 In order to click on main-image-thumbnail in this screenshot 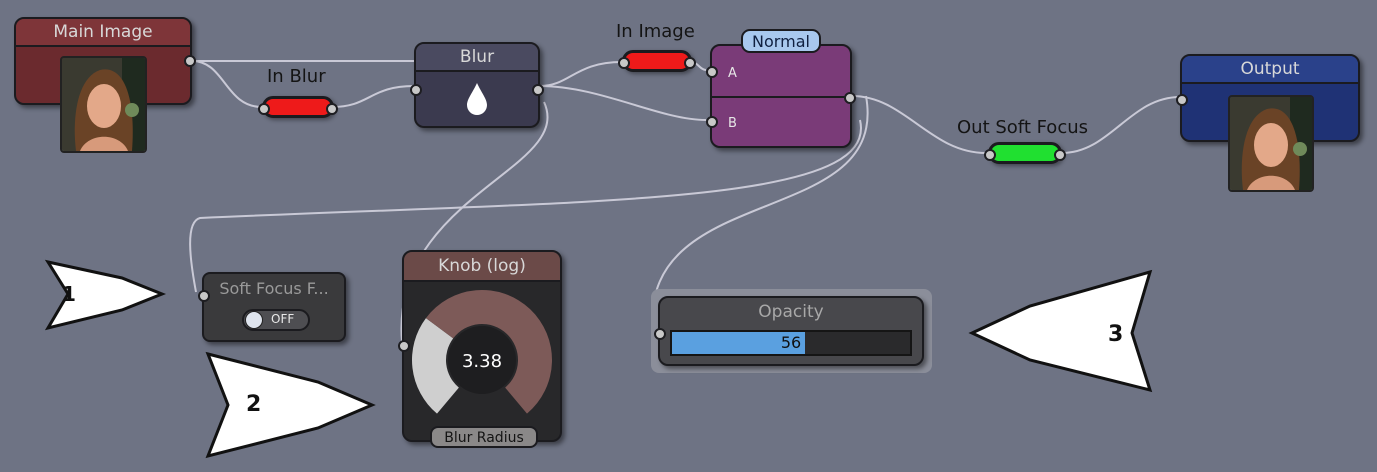, I will do `click(103, 104)`.